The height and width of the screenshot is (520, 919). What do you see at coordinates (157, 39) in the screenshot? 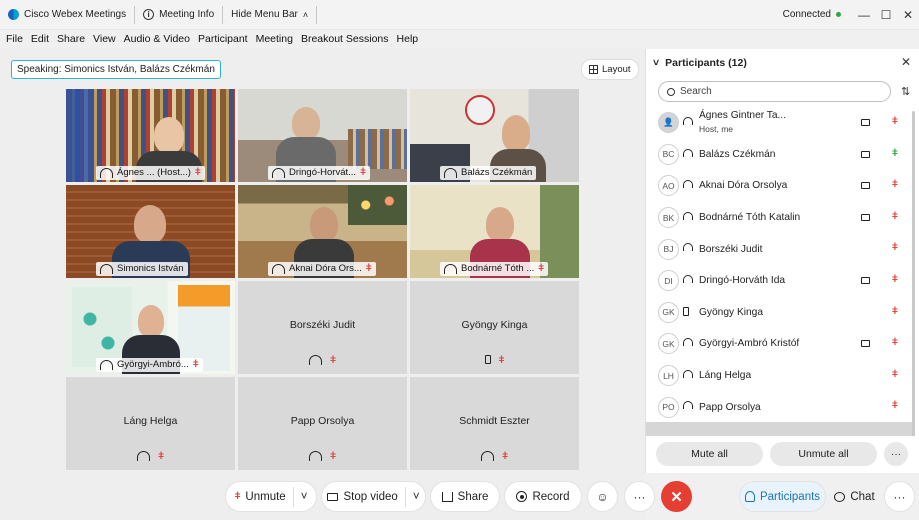
I see `menu-audio-video: Audio & Video` at bounding box center [157, 39].